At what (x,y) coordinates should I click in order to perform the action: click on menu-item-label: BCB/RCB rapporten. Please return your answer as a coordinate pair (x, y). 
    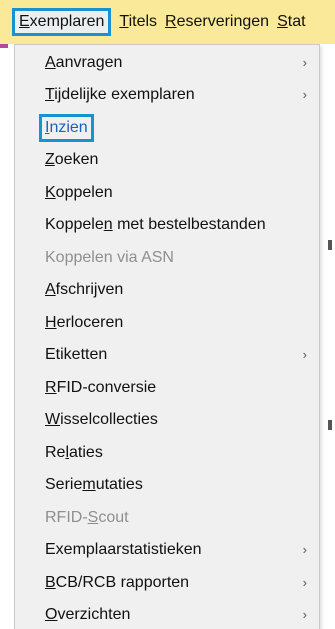
    Looking at the image, I should click on (117, 582).